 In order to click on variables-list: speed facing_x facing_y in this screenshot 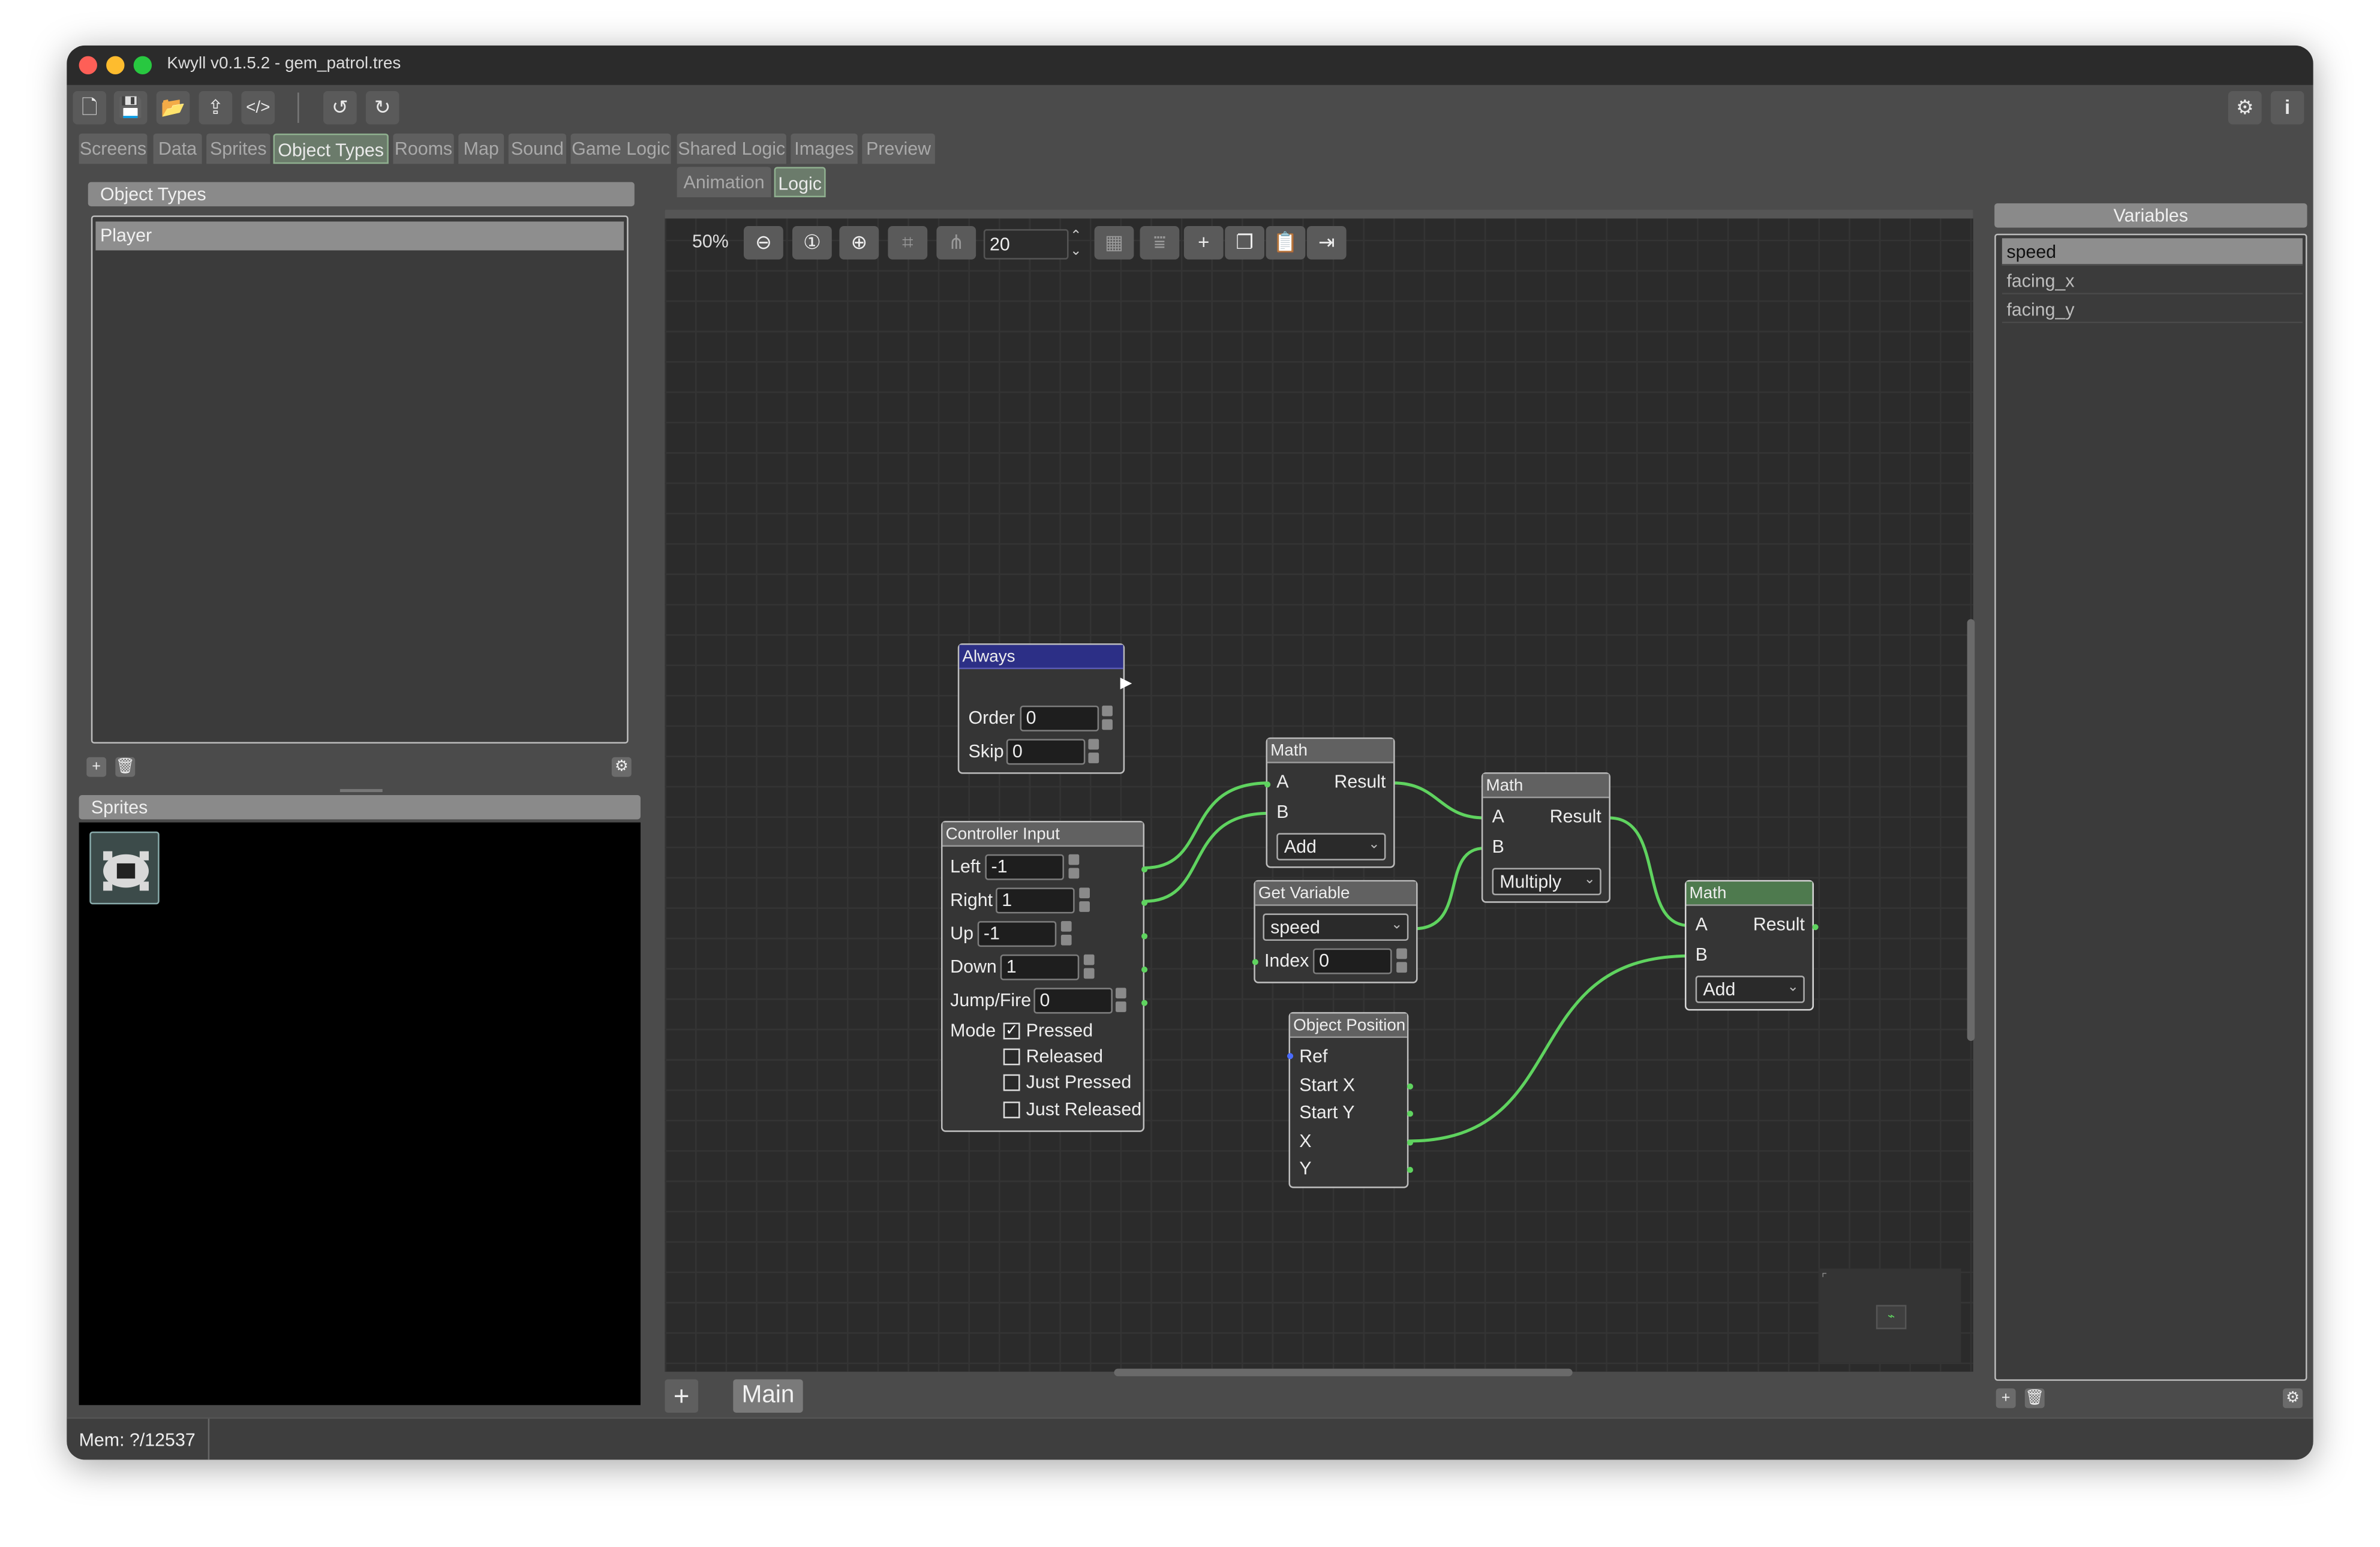, I will do `click(2150, 807)`.